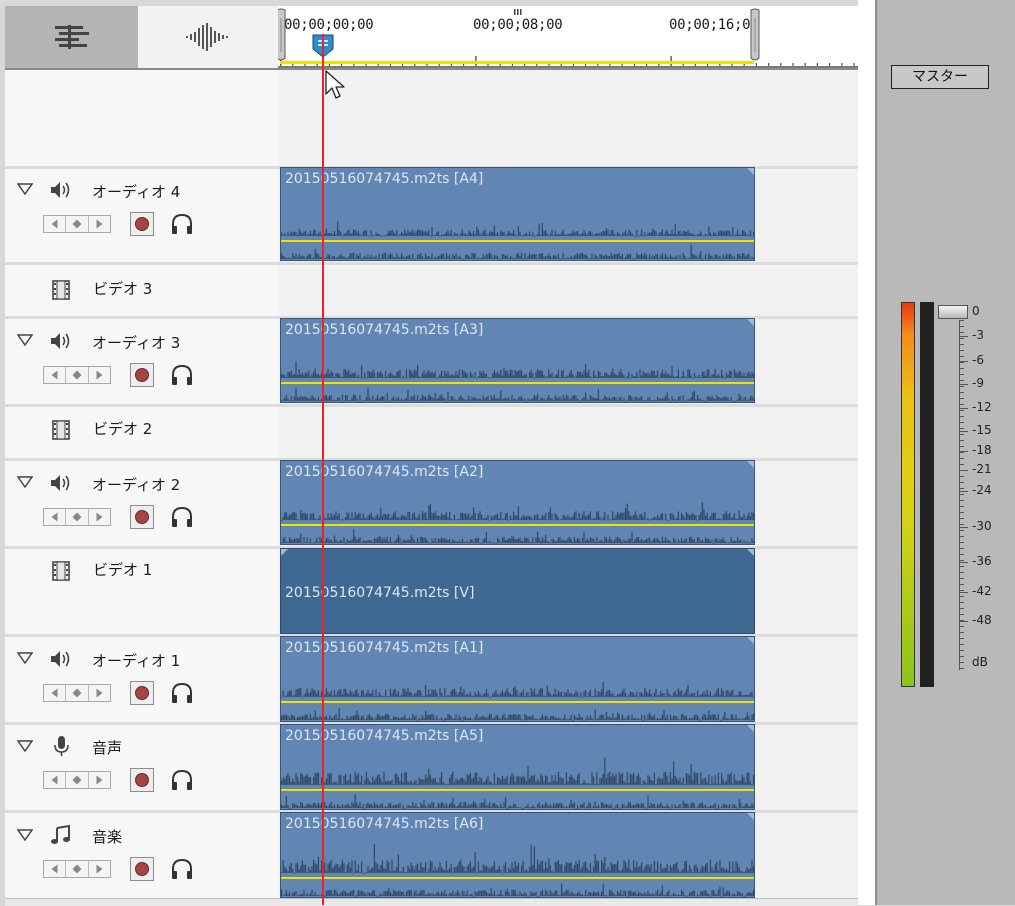  What do you see at coordinates (141, 591) in the screenshot?
I see `track-header-video1: ビデオ 1` at bounding box center [141, 591].